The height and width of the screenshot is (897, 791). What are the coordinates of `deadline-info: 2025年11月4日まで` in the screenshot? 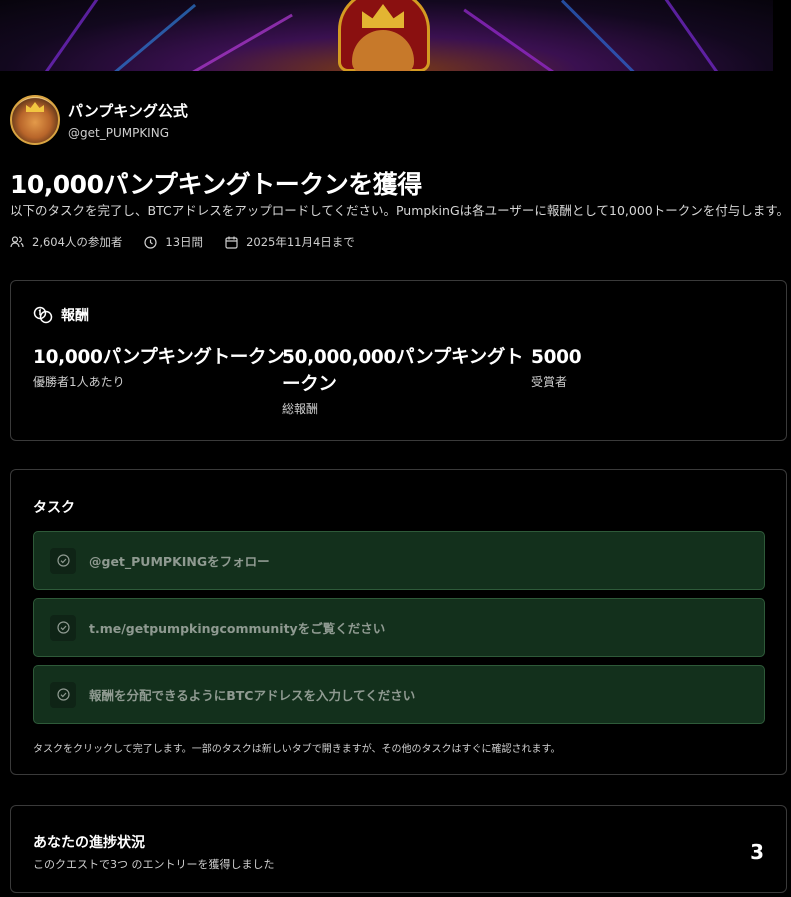 It's located at (290, 242).